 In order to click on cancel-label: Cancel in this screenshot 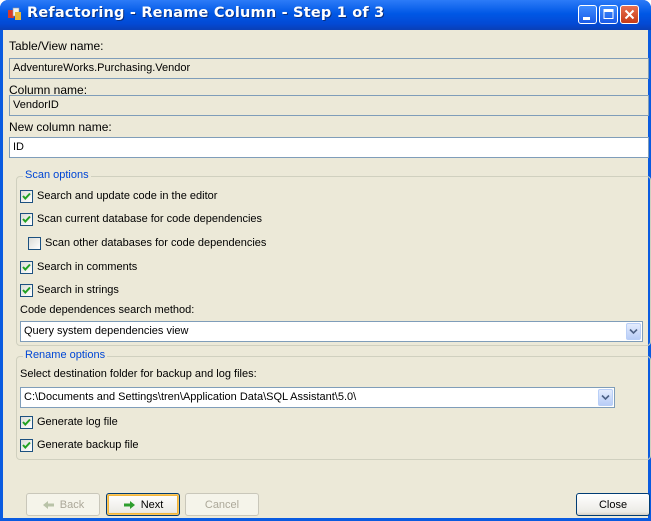, I will do `click(222, 504)`.